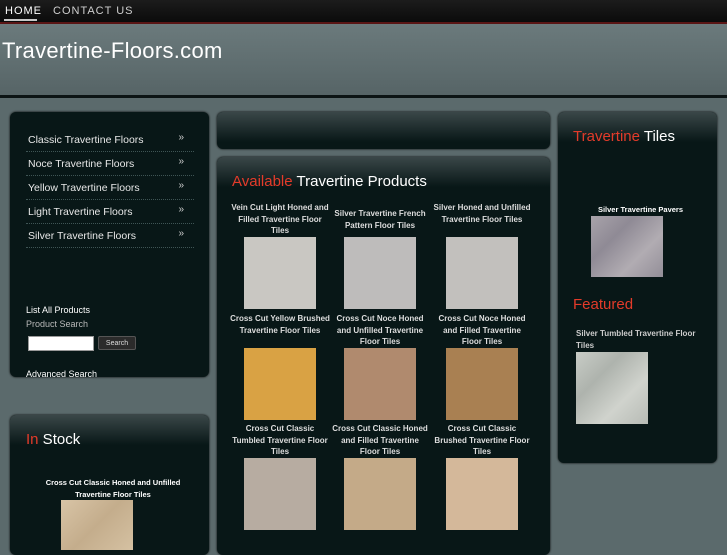  What do you see at coordinates (93, 11) in the screenshot?
I see `nav-contact-link: CONTACT US` at bounding box center [93, 11].